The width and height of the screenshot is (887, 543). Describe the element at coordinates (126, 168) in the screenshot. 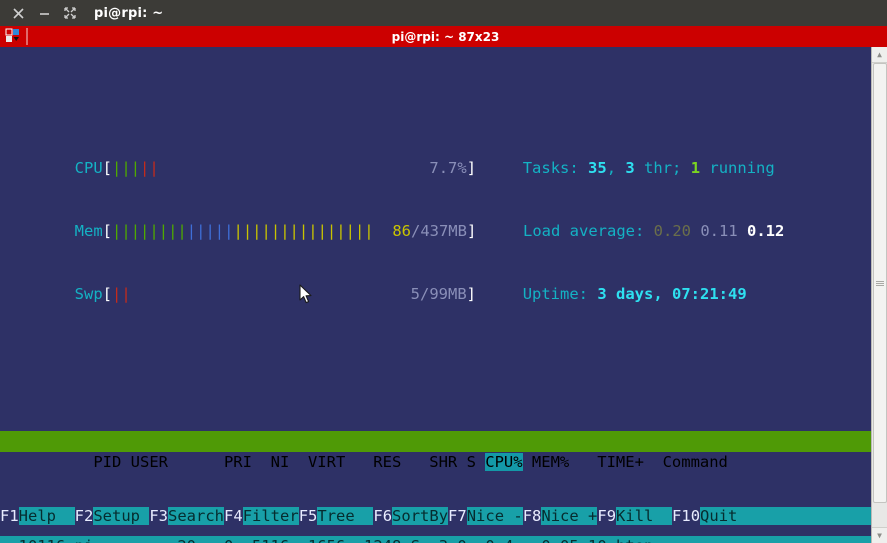

I see `cpu-meter-bar-cell: |` at that location.